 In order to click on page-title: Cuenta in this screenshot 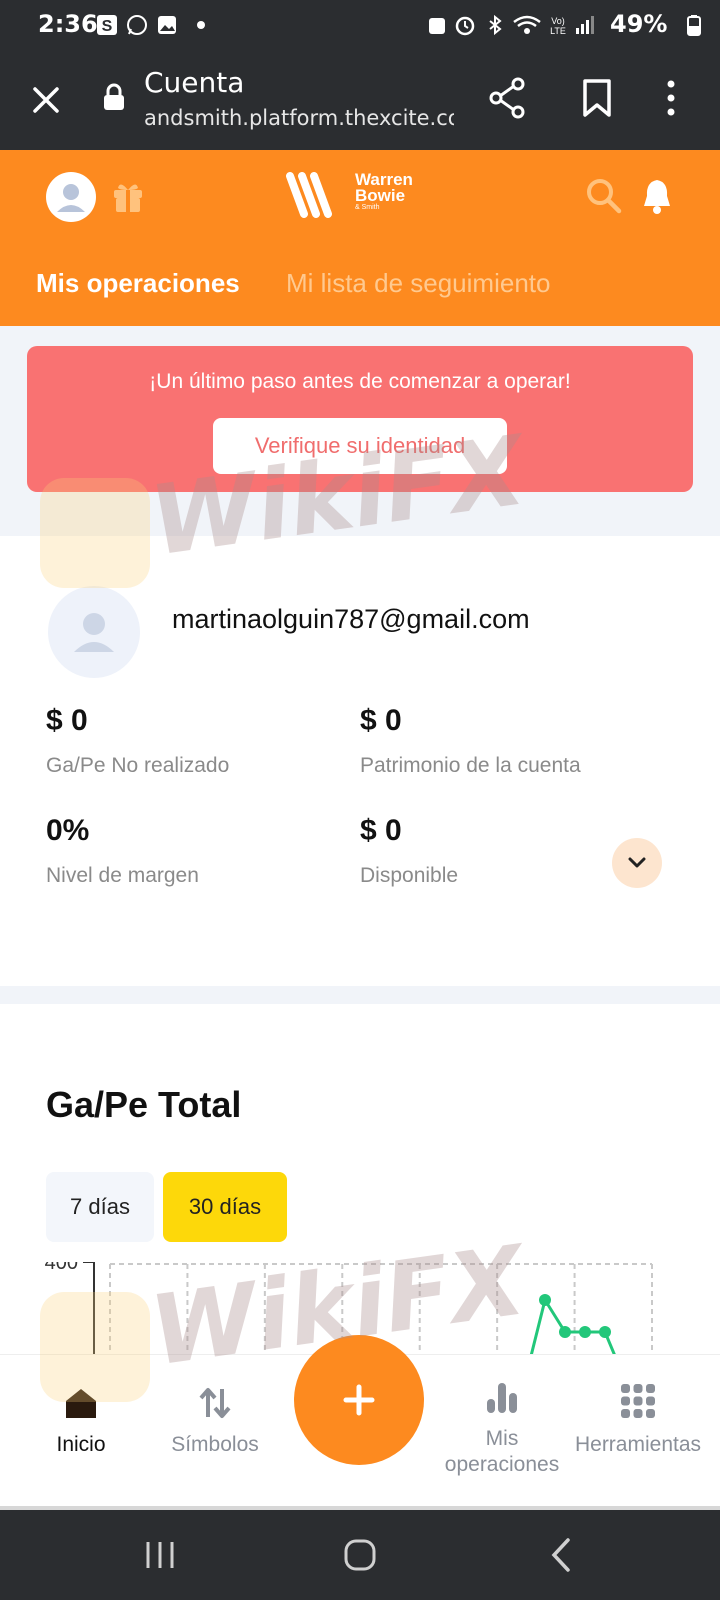, I will do `click(194, 82)`.